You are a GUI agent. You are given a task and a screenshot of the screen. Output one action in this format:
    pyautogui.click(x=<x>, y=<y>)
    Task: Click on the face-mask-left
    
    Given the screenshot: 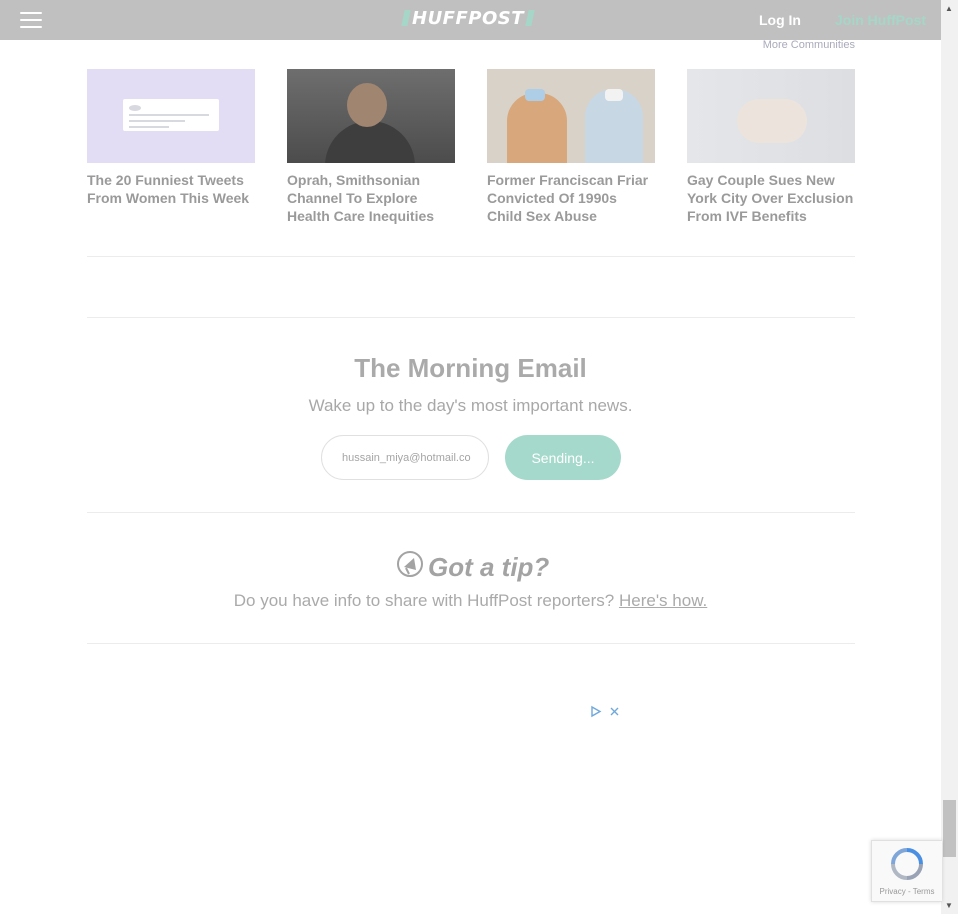 What is the action you would take?
    pyautogui.click(x=535, y=95)
    